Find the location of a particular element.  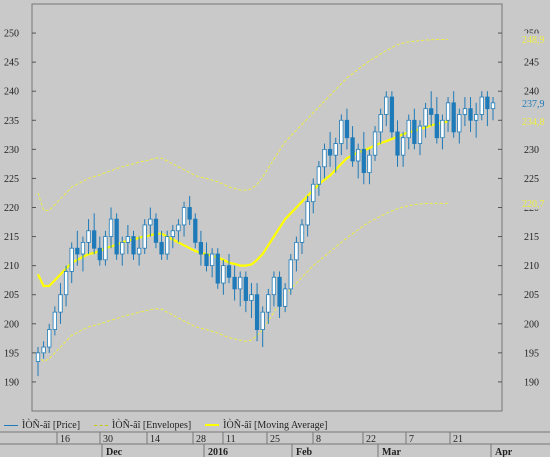

x-day-tick-label: 8 is located at coordinates (318, 439).